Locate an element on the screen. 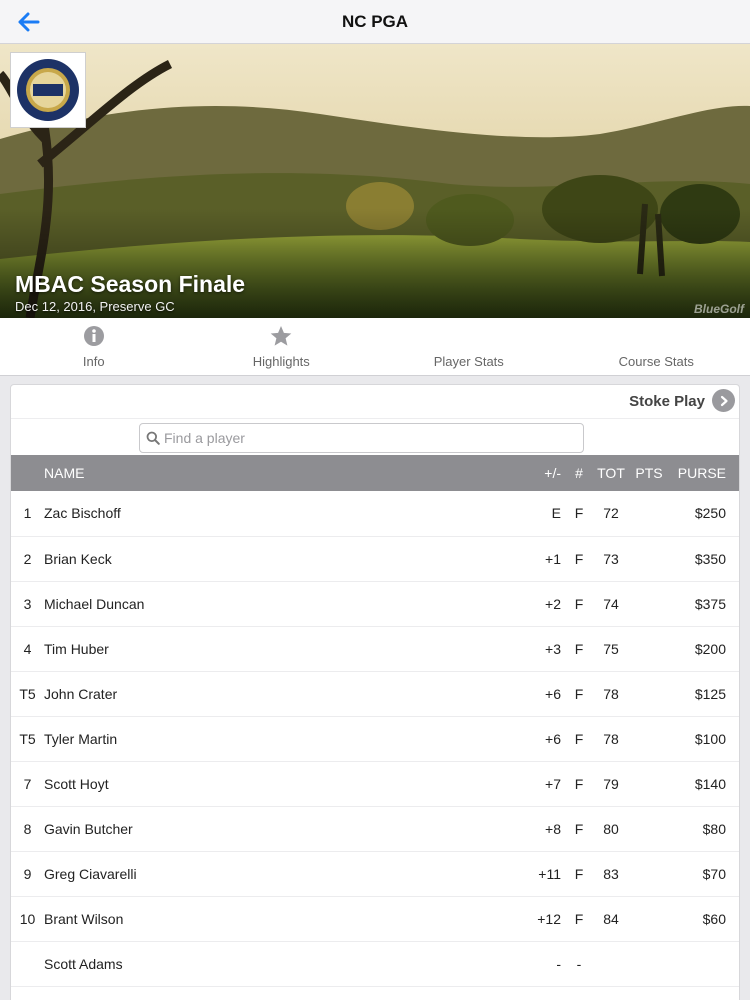 This screenshot has height=1000, width=750. table-row: 9 Greg Ciavarelli +11 F 83 $70 is located at coordinates (375, 873).